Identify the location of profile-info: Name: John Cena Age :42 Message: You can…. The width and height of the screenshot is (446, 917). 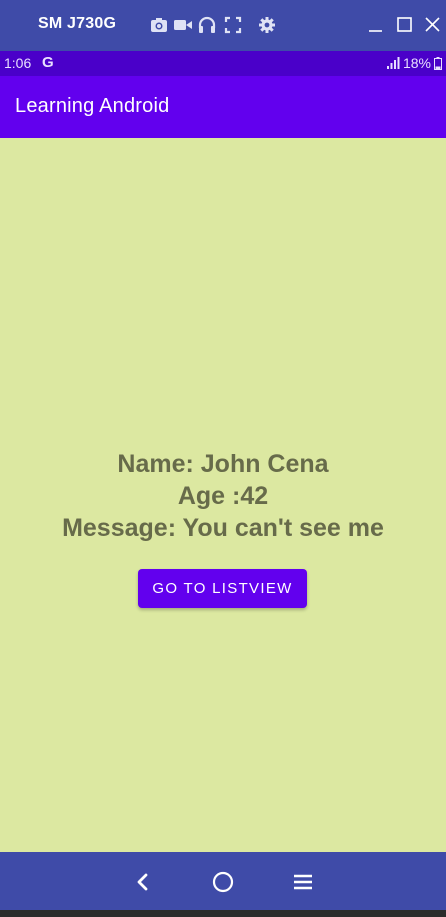
(223, 496).